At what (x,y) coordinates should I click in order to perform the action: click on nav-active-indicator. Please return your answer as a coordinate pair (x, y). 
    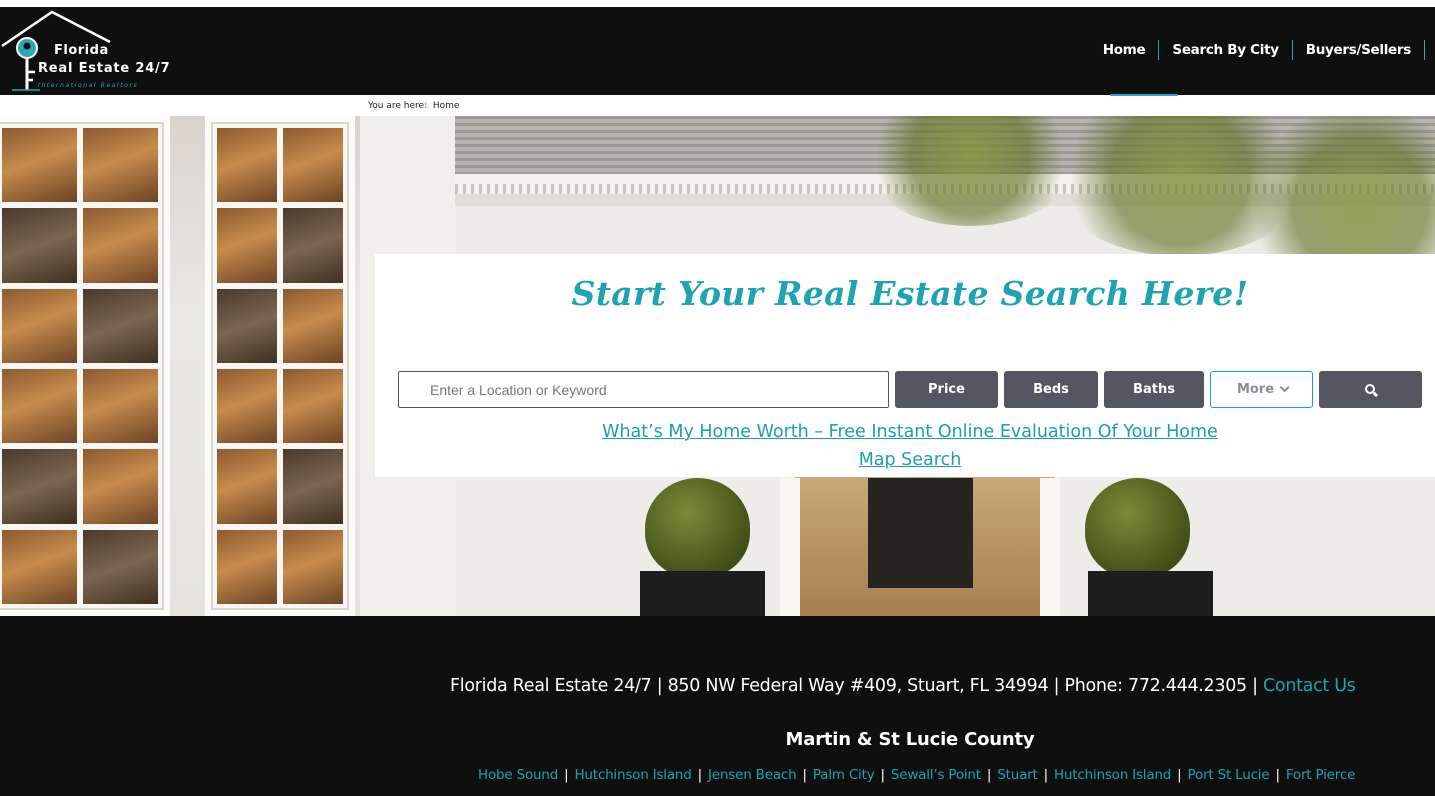
    Looking at the image, I should click on (1144, 95).